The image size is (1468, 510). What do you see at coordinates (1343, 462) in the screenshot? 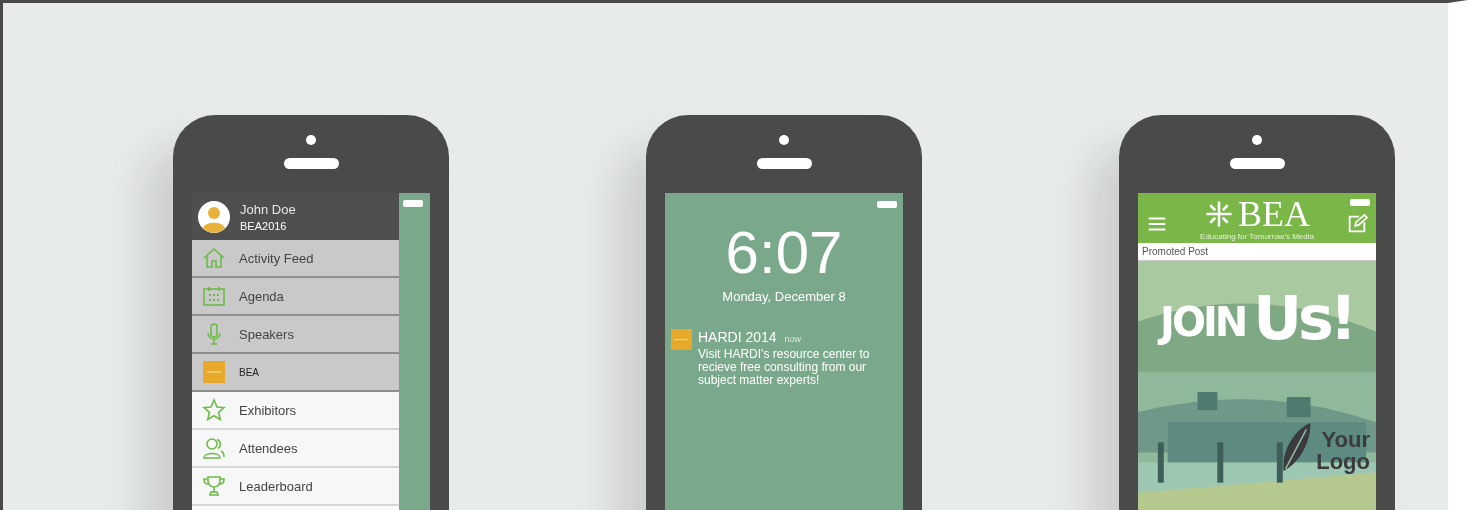
I see `logo-placeholder-text: Logo` at bounding box center [1343, 462].